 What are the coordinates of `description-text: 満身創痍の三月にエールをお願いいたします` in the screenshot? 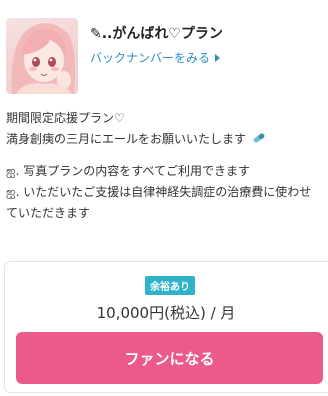 It's located at (126, 139).